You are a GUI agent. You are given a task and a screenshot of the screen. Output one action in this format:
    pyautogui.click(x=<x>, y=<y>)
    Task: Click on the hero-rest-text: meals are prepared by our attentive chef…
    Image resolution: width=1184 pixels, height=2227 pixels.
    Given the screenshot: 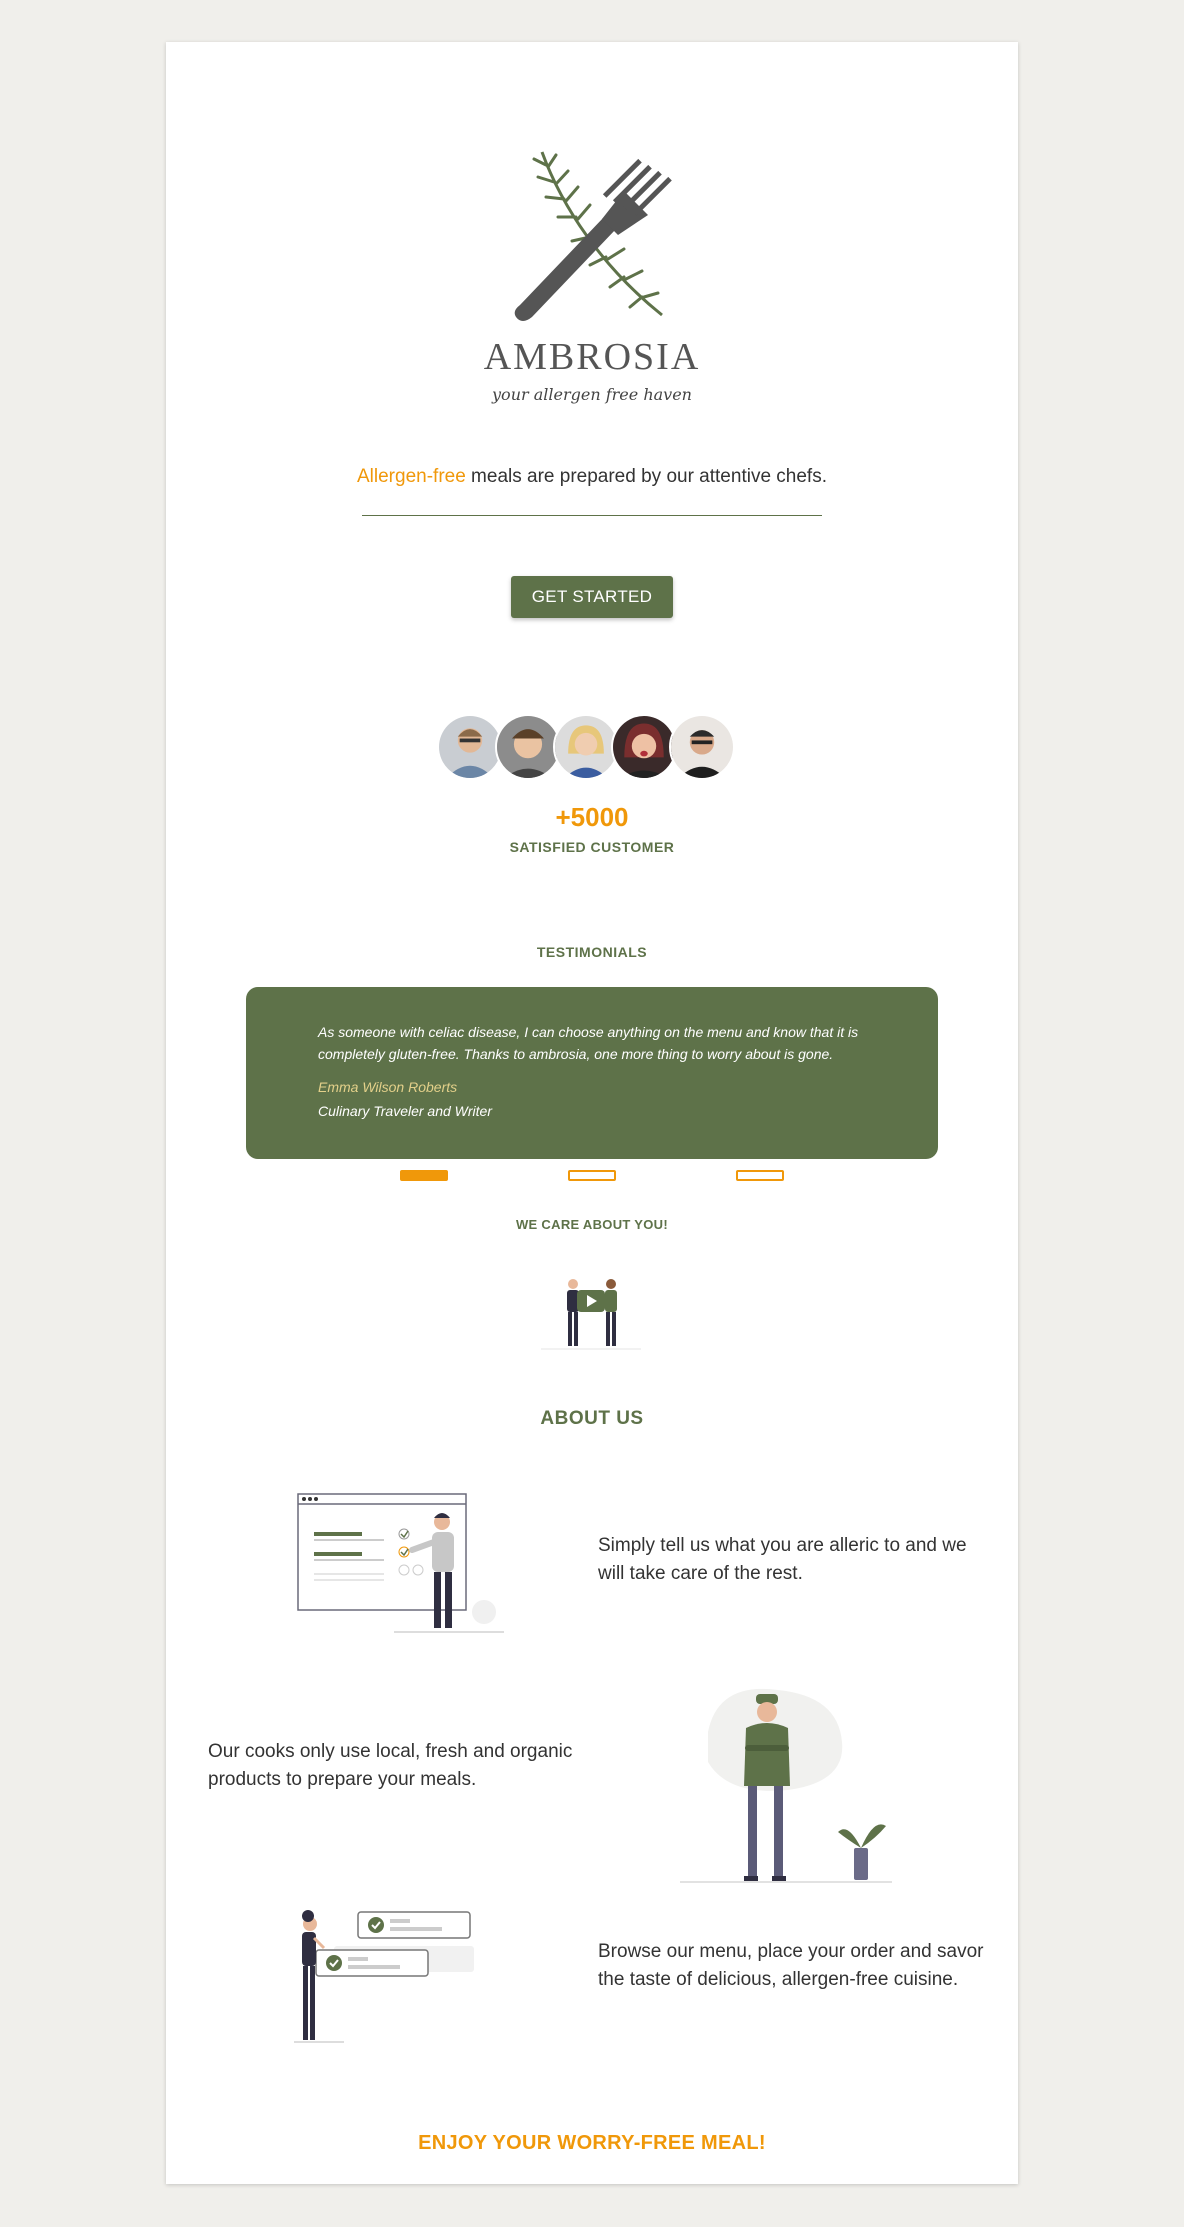 What is the action you would take?
    pyautogui.click(x=646, y=476)
    